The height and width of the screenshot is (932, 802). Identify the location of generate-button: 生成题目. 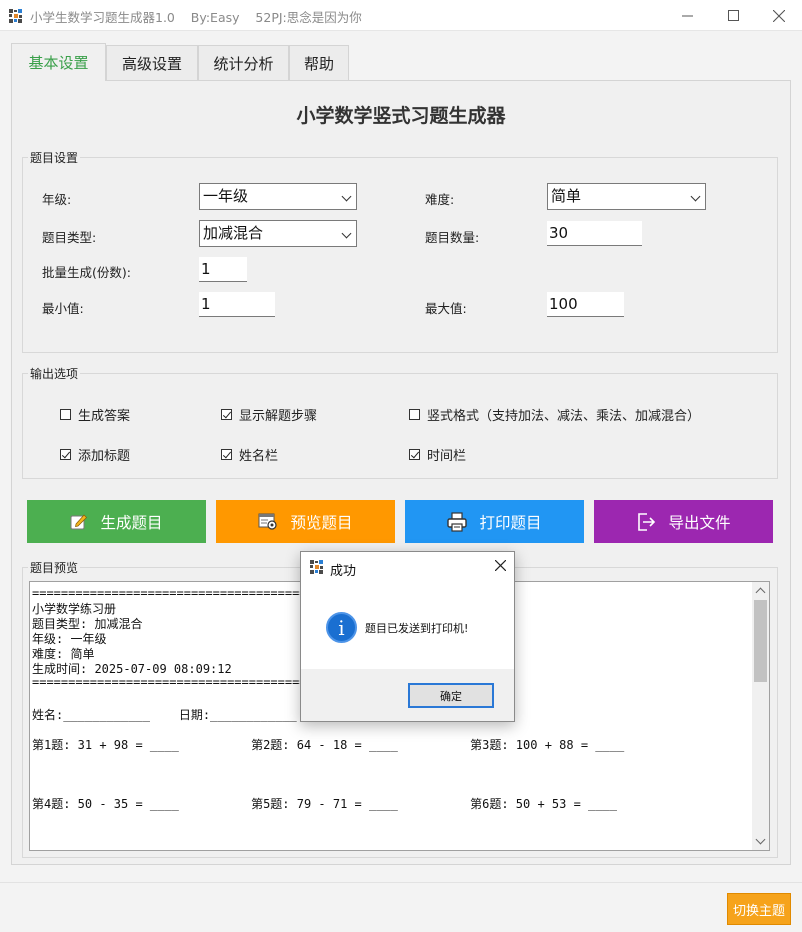
(116, 521).